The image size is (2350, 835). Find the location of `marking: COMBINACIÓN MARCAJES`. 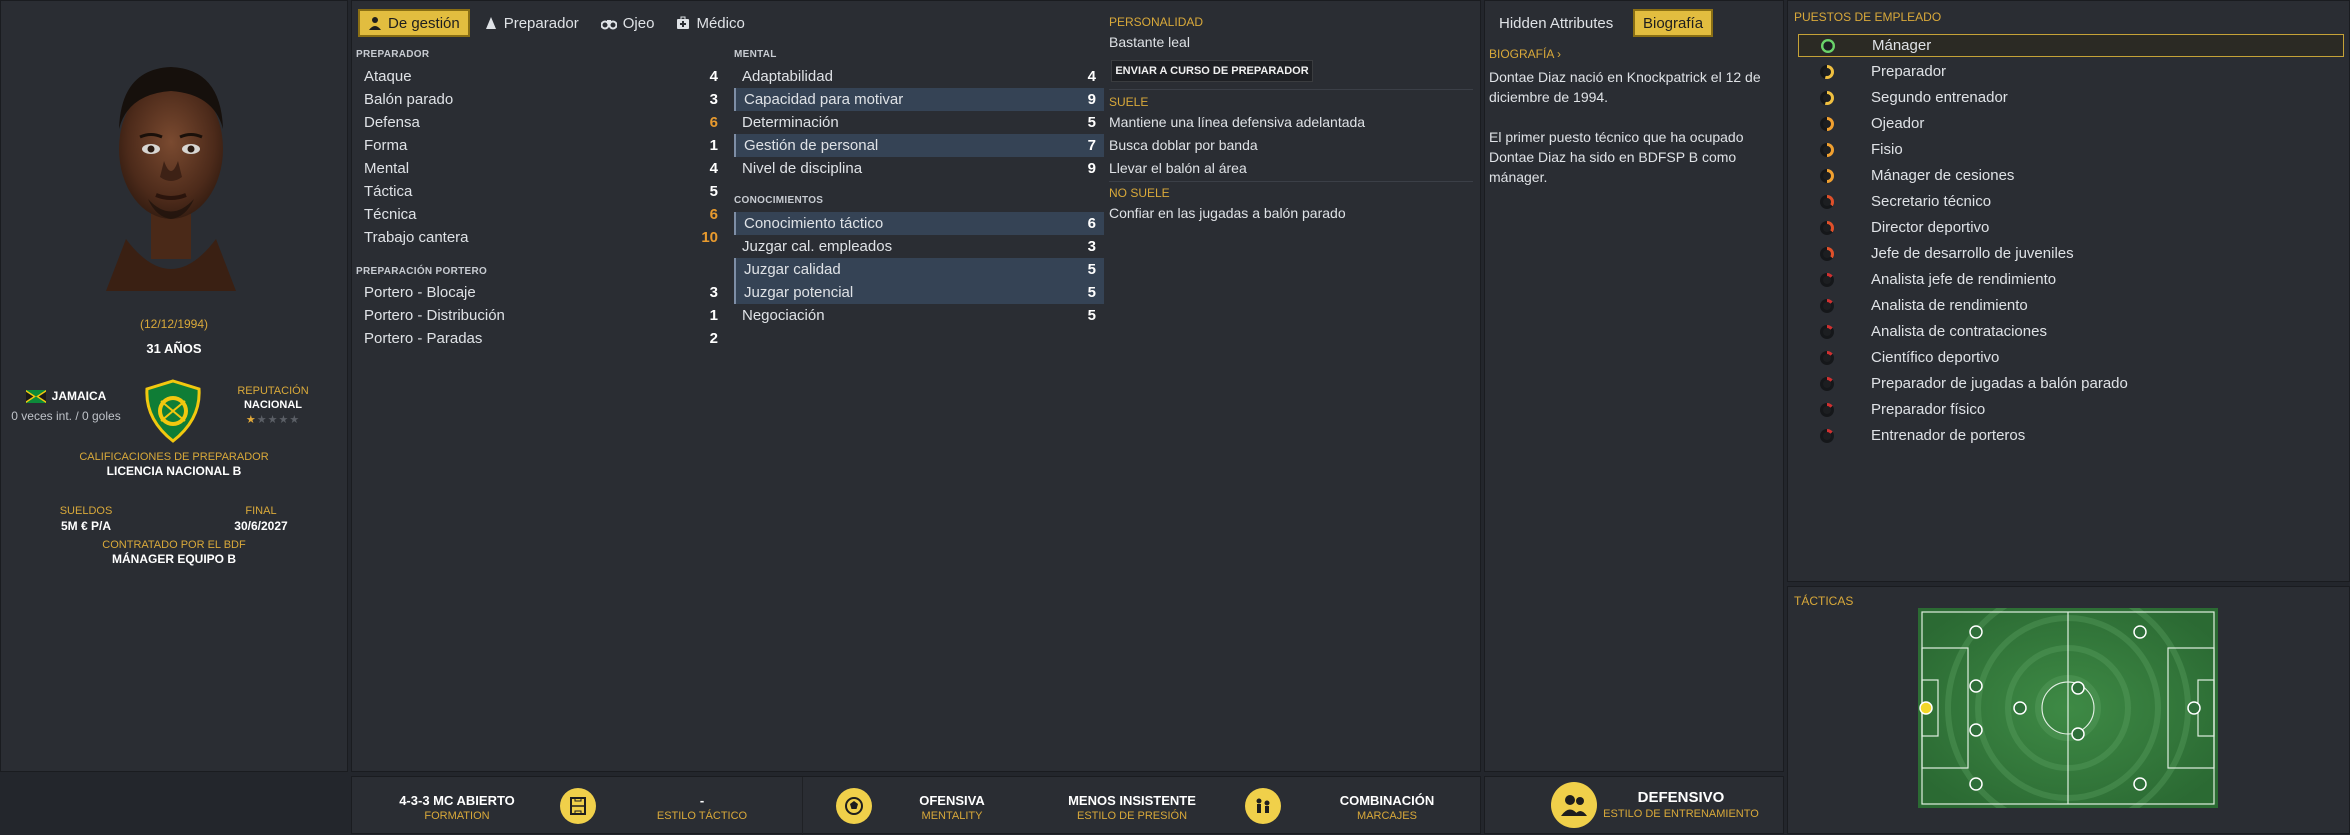

marking: COMBINACIÓN MARCAJES is located at coordinates (1387, 807).